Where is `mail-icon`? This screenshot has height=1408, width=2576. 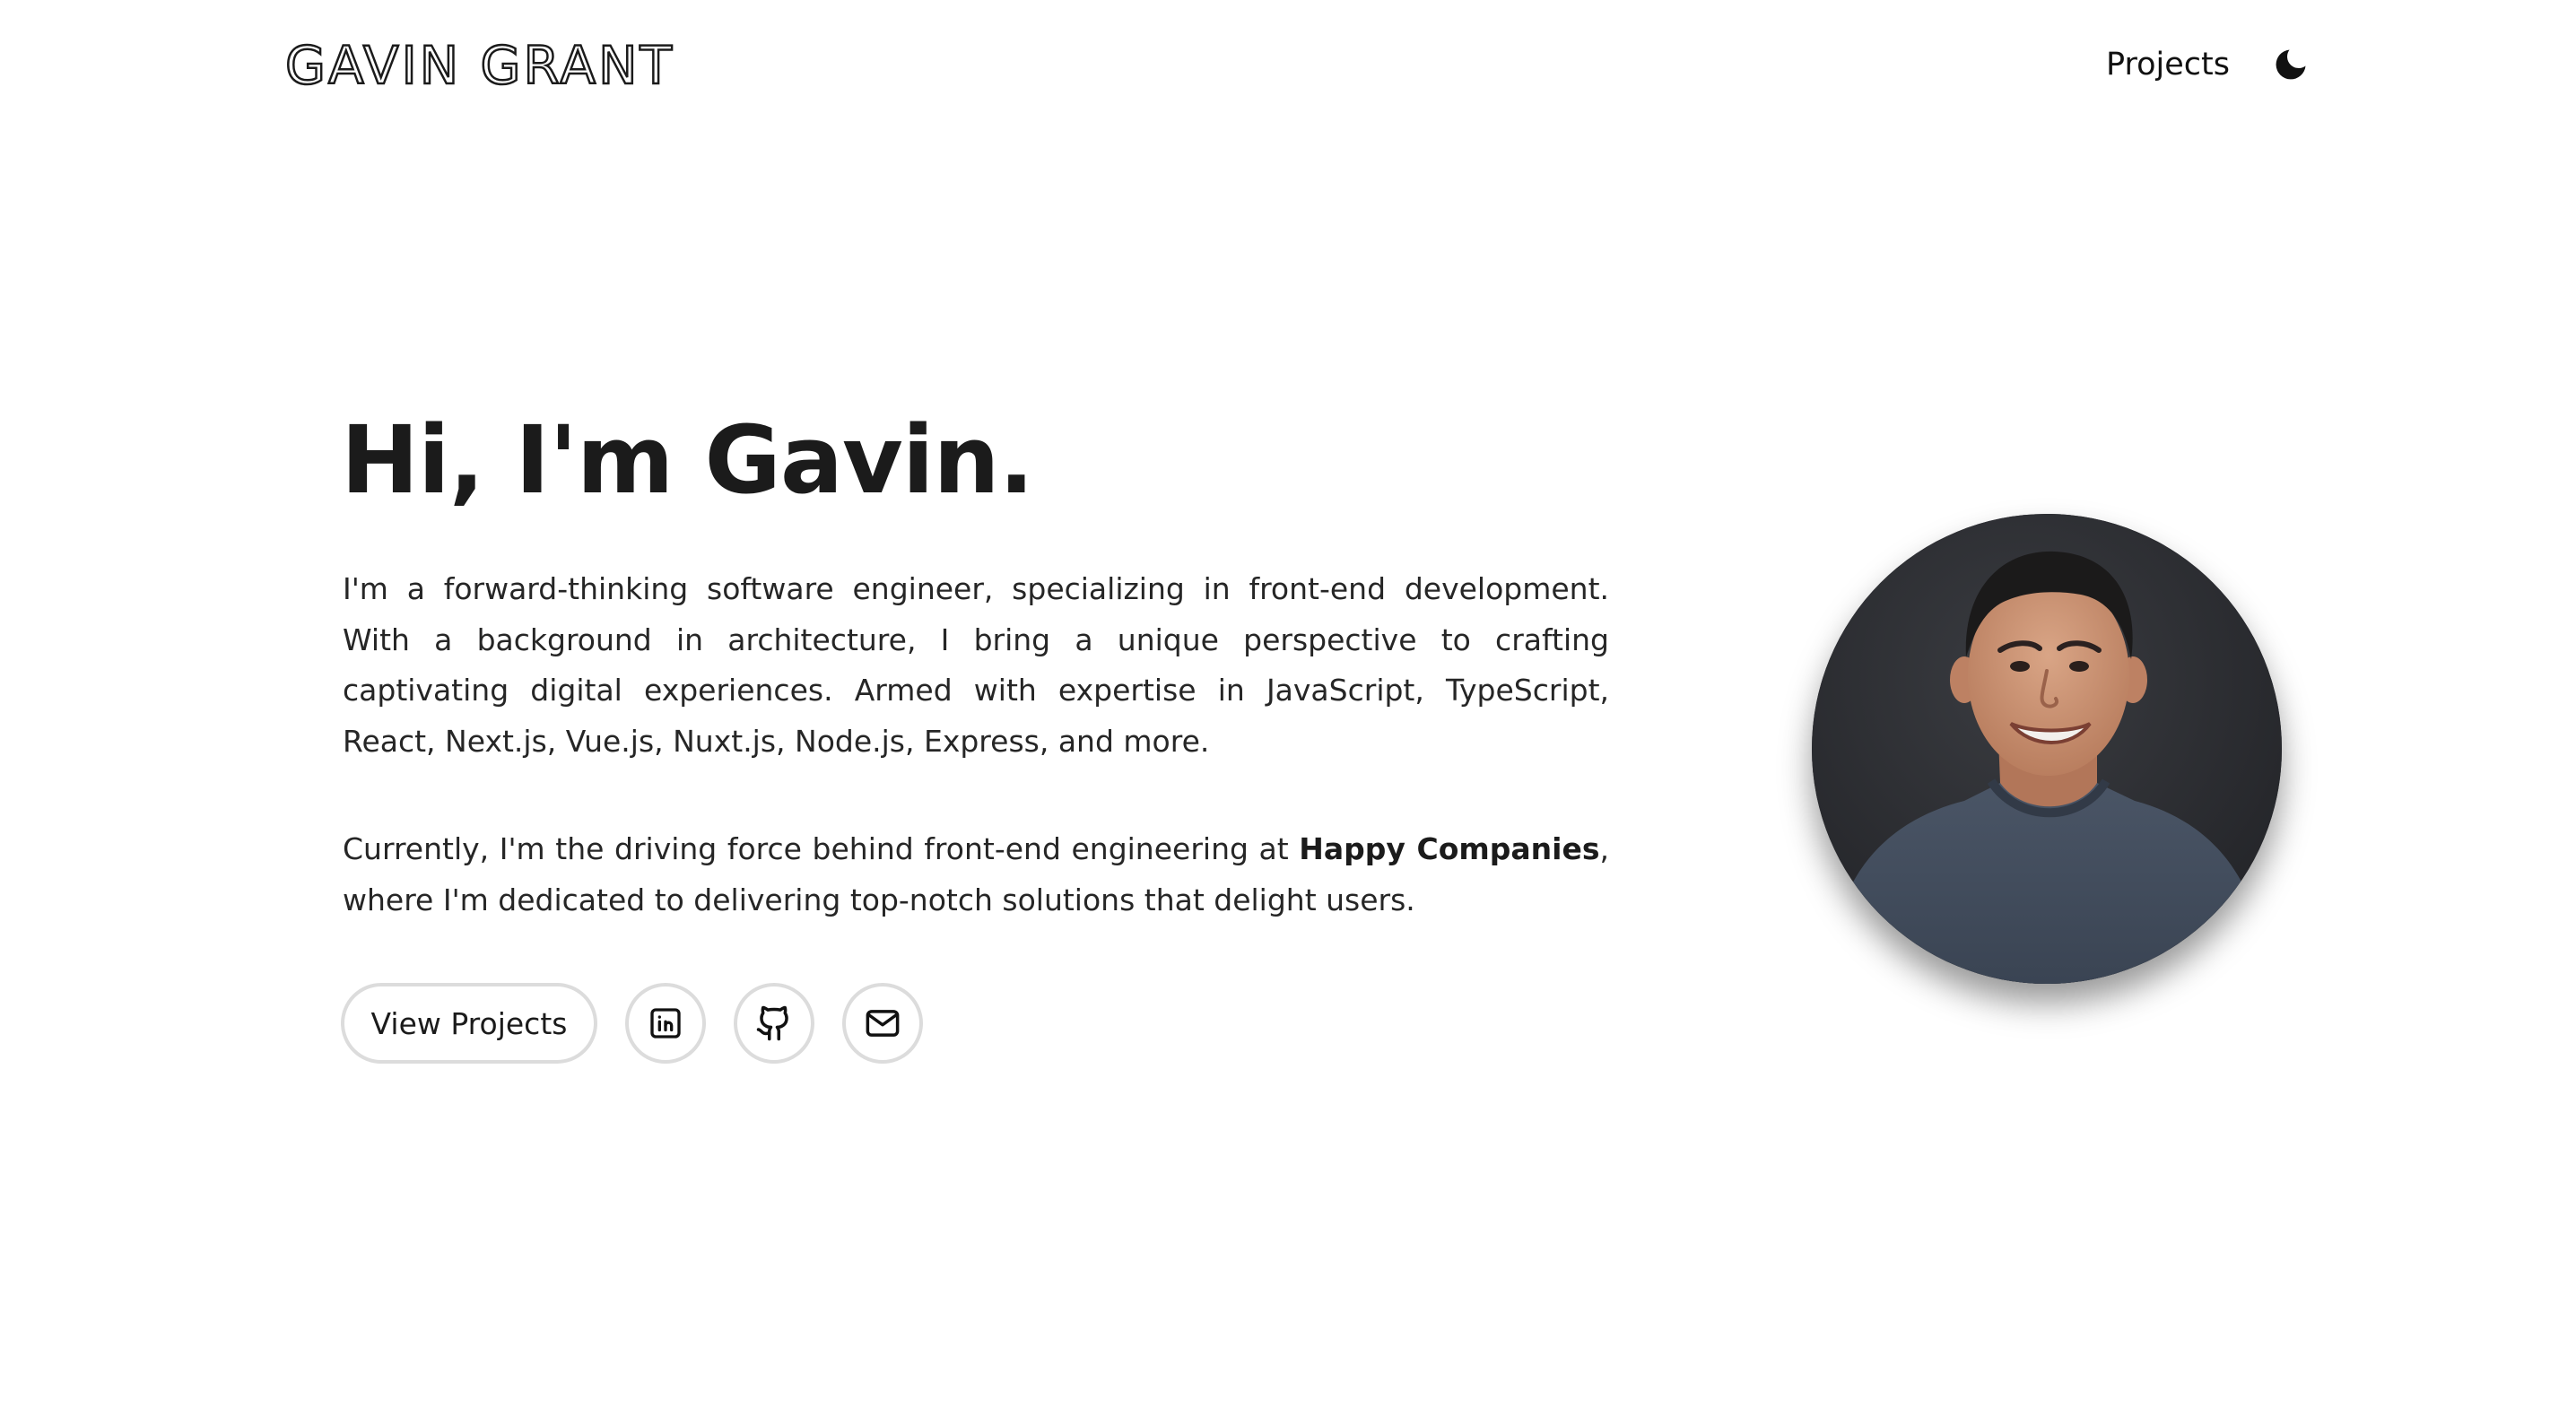
mail-icon is located at coordinates (883, 1023).